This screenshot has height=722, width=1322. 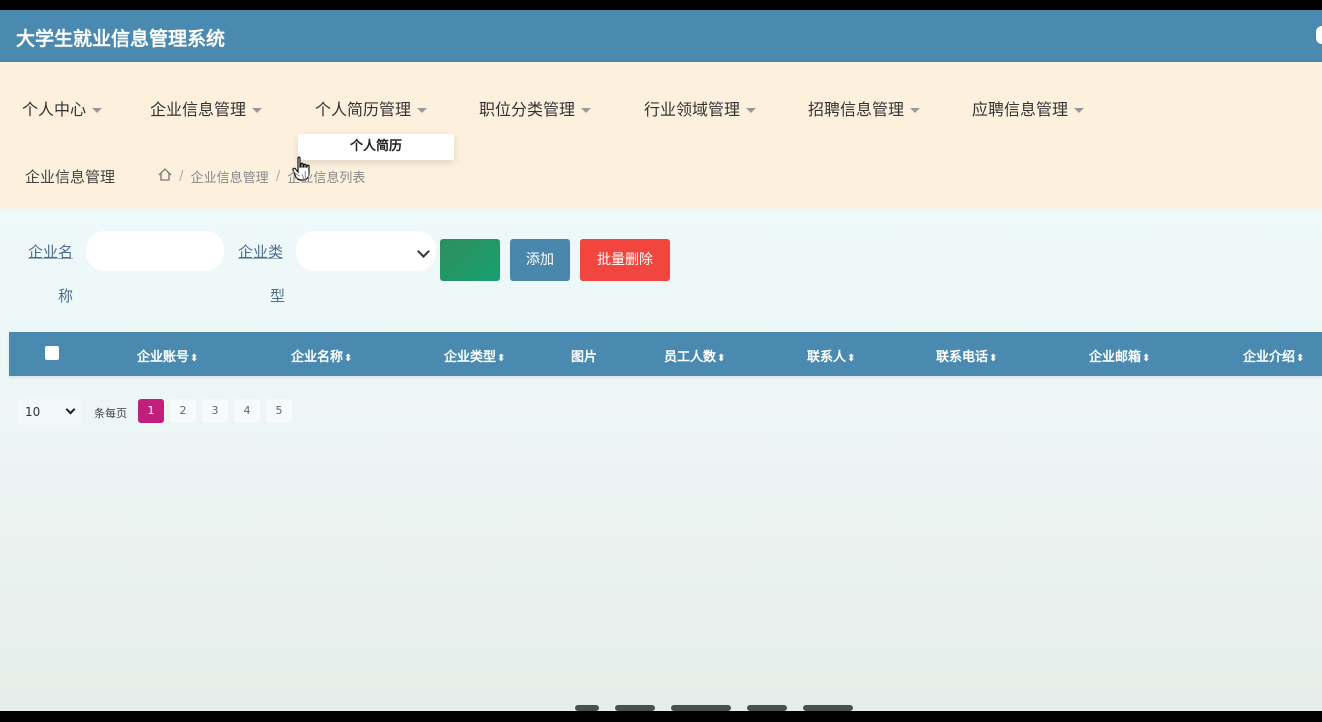 I want to click on column-image: 图片, so click(x=584, y=355).